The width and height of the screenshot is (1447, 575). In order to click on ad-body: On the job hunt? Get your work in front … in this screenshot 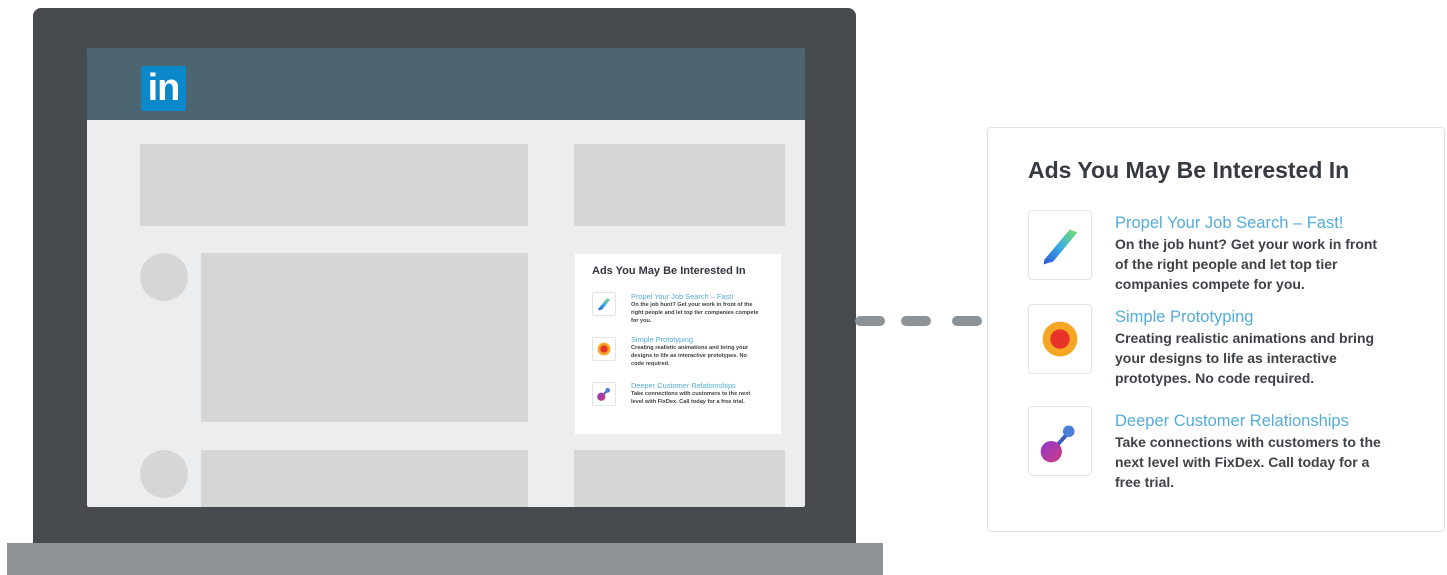, I will do `click(1246, 264)`.